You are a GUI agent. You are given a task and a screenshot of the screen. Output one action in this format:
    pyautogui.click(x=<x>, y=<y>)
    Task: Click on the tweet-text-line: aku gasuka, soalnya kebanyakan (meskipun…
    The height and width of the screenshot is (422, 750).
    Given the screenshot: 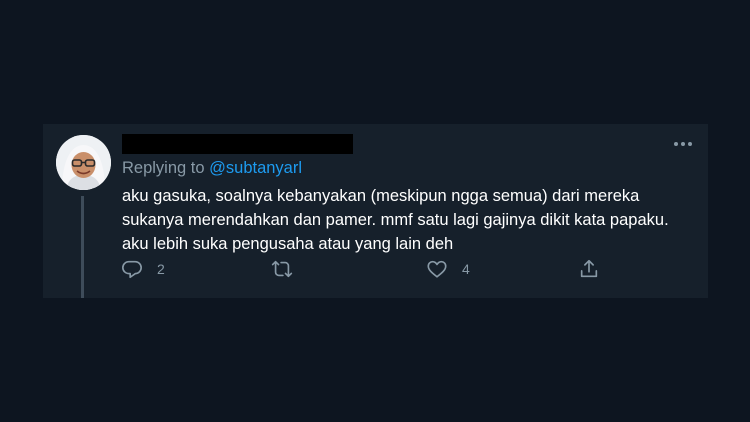 What is the action you would take?
    pyautogui.click(x=381, y=196)
    